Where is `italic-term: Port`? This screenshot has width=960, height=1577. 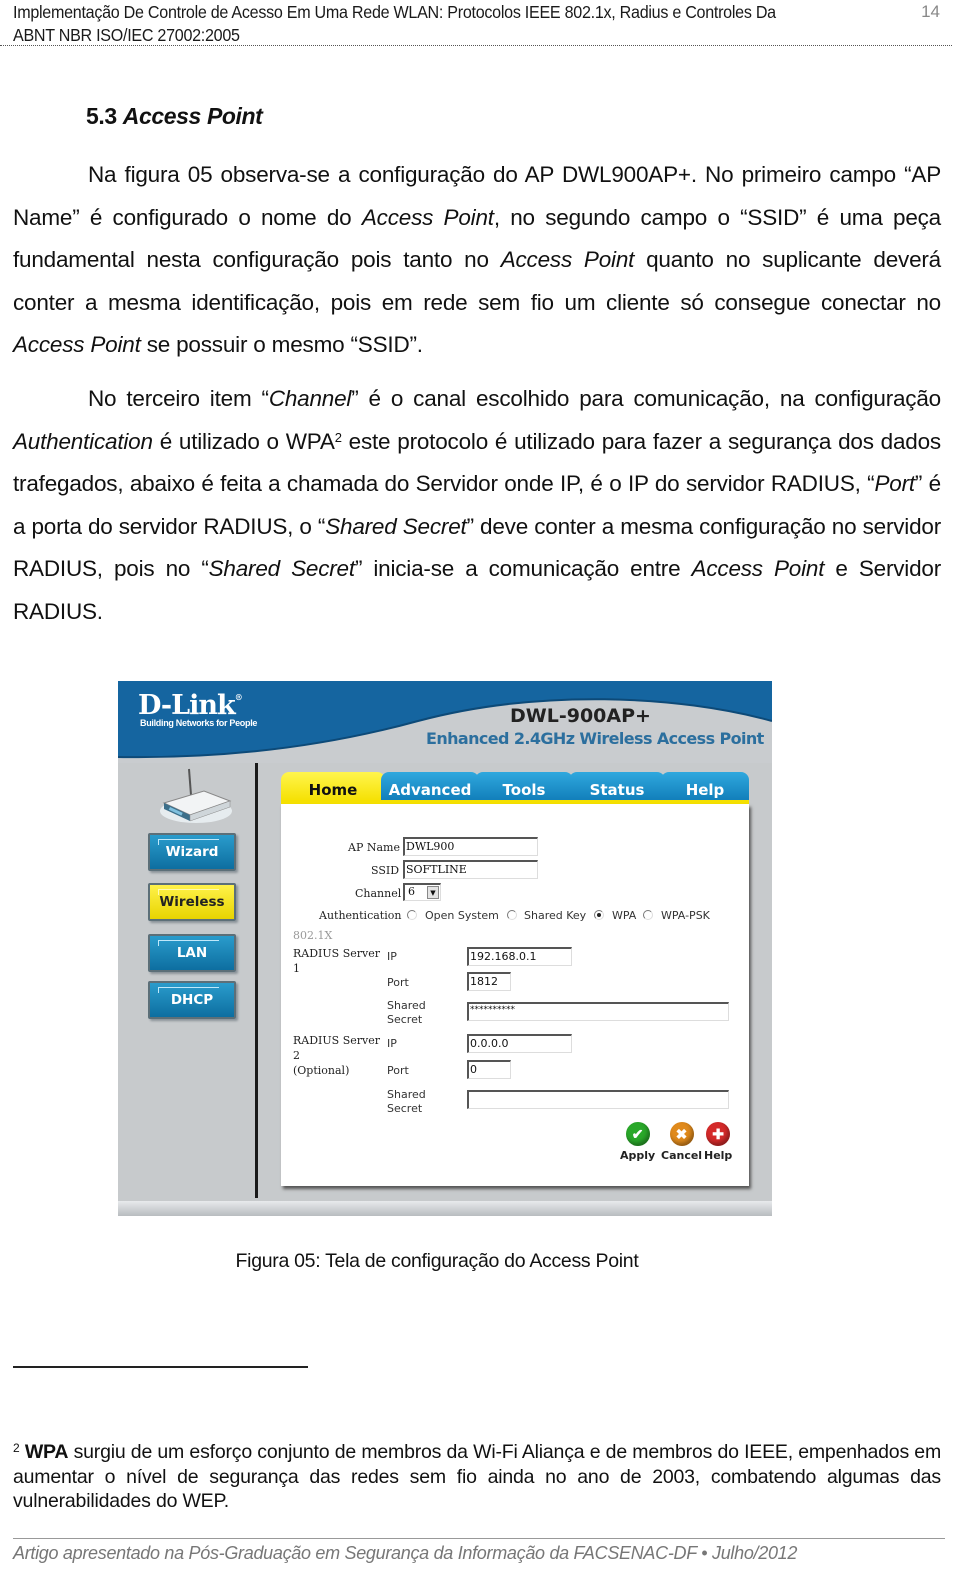 italic-term: Port is located at coordinates (894, 483).